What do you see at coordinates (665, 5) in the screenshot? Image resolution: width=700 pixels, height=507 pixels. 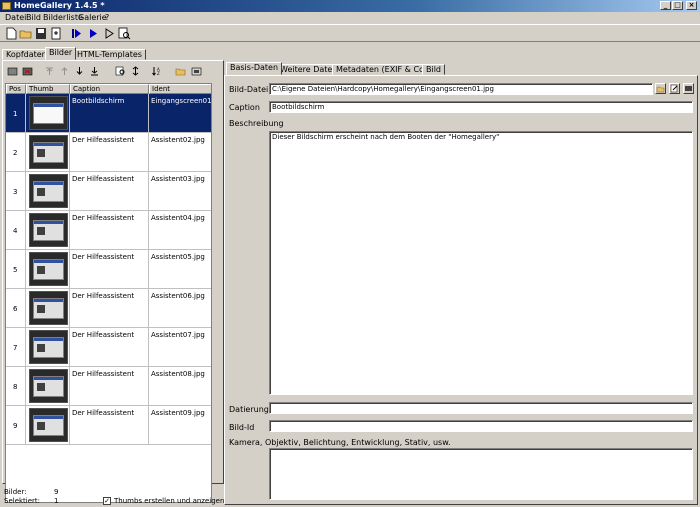 I see `minimize-button: _` at bounding box center [665, 5].